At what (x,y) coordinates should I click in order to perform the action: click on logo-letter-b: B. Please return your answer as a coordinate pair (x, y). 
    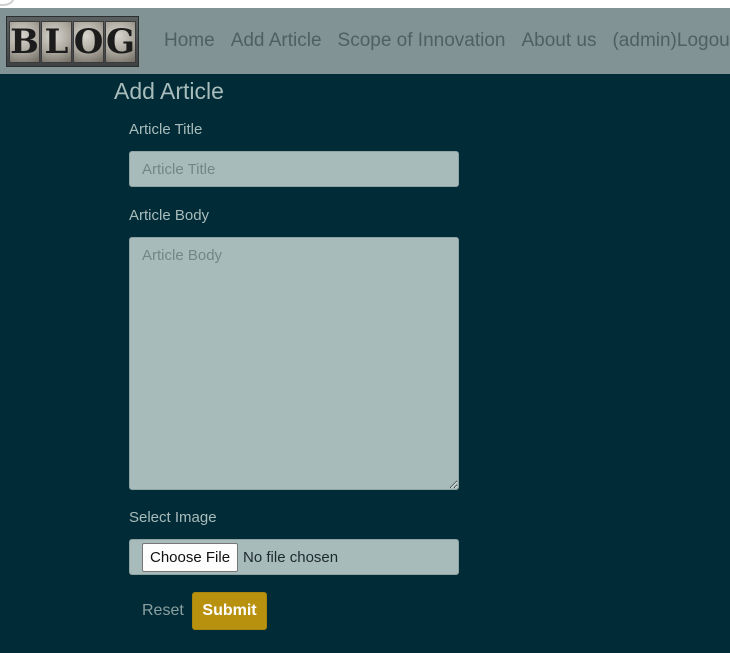
    Looking at the image, I should click on (24, 41).